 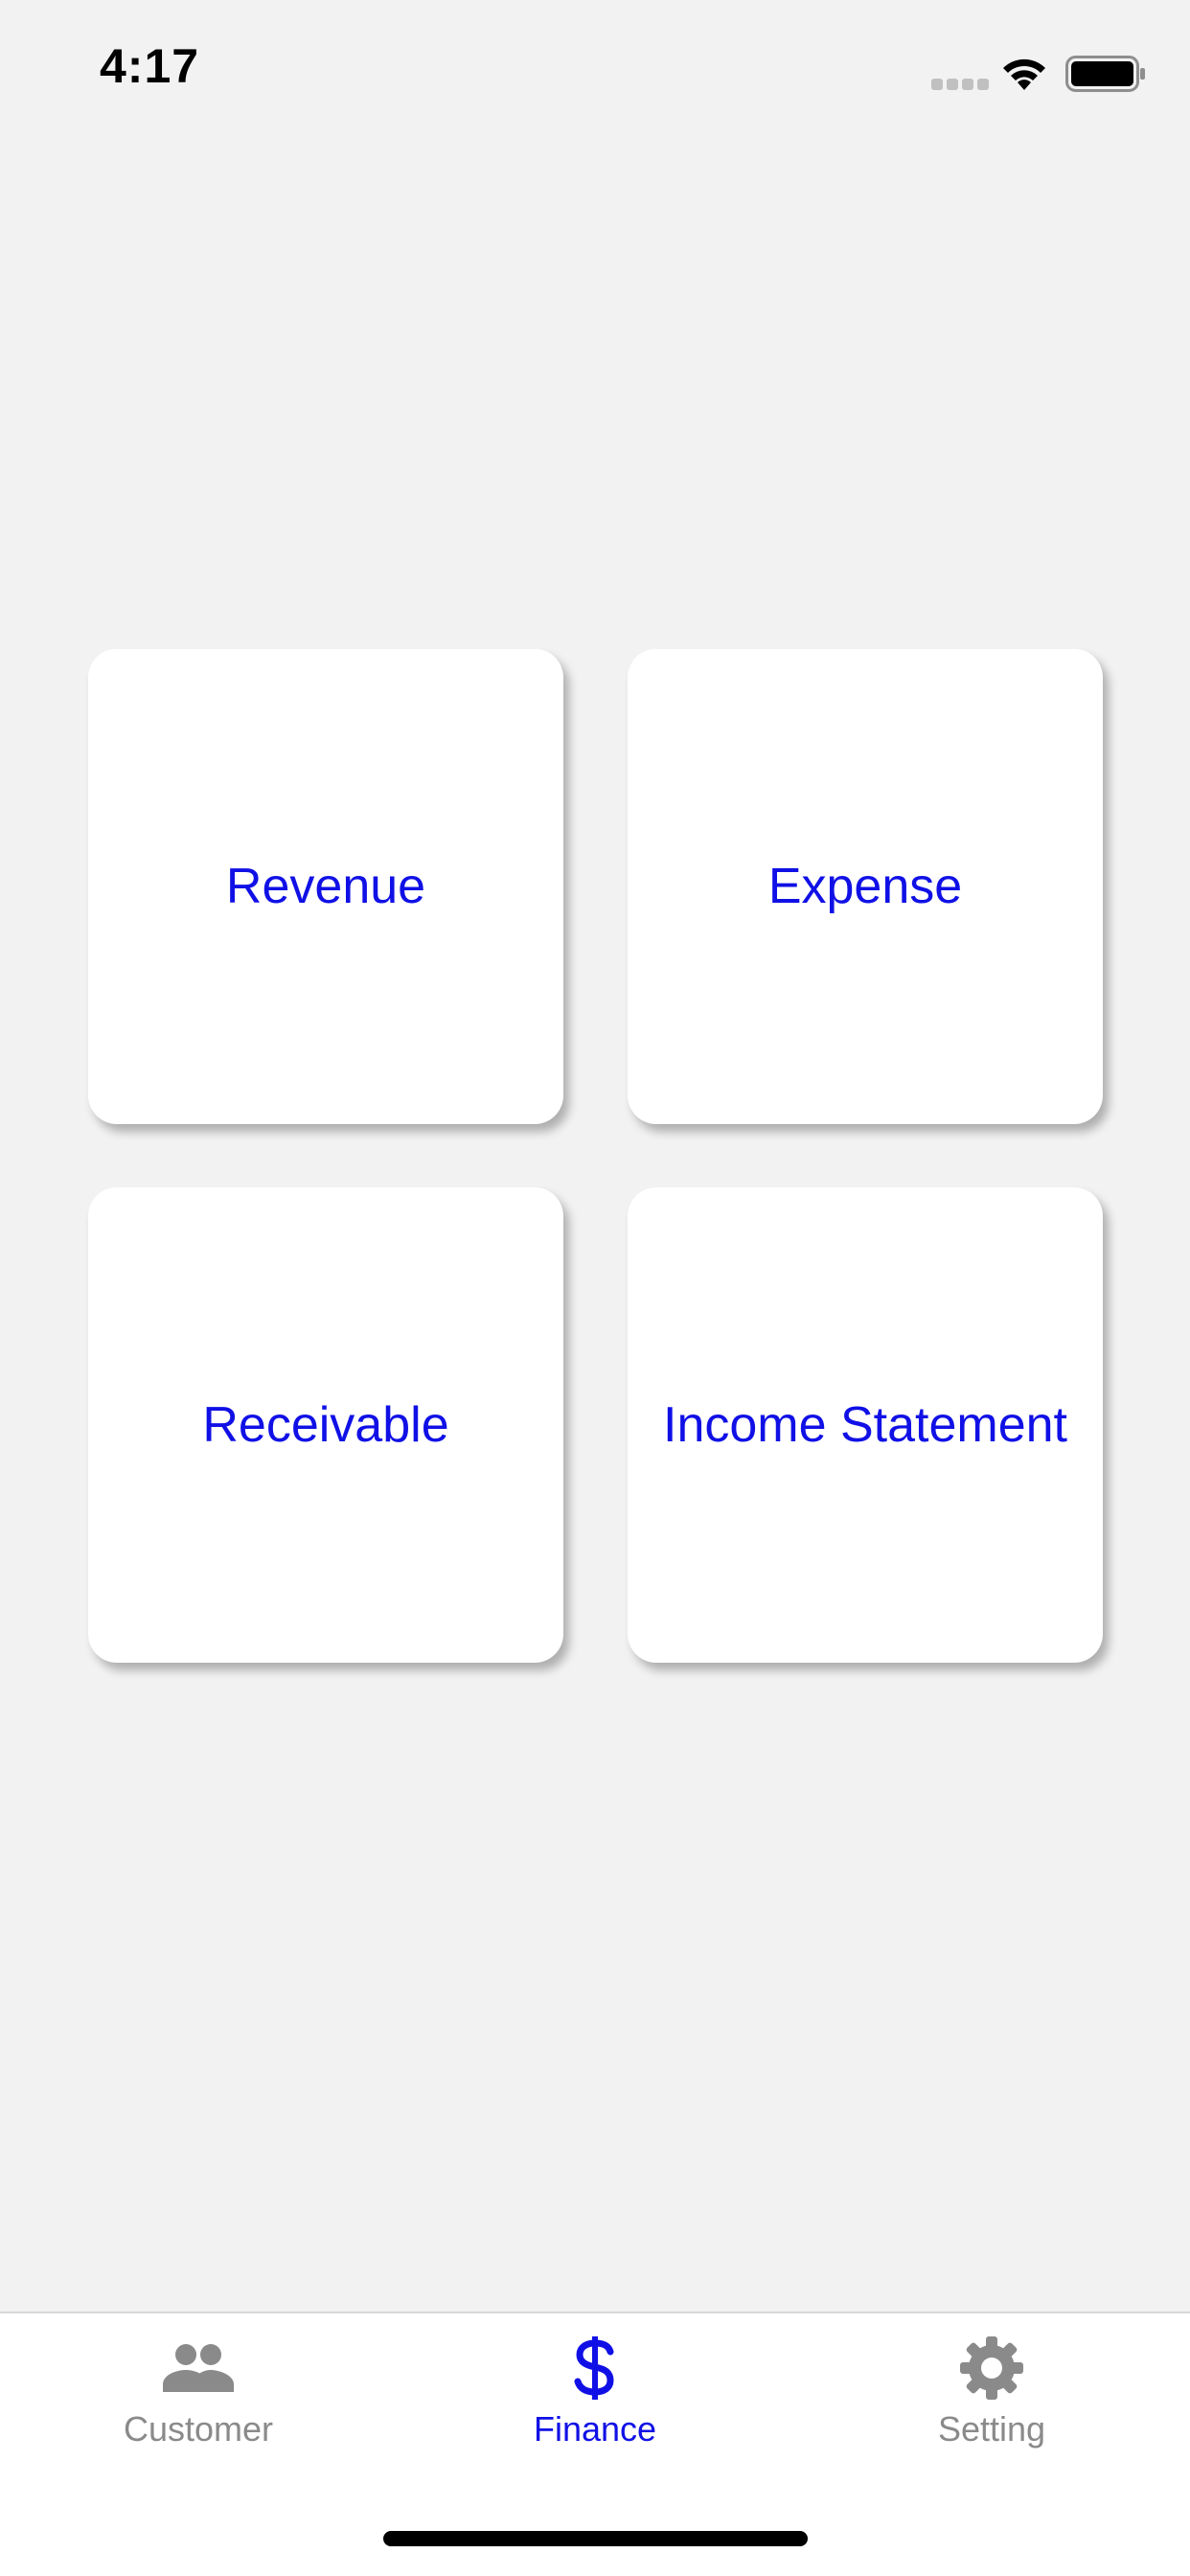 What do you see at coordinates (150, 66) in the screenshot?
I see `status-time: 4:17` at bounding box center [150, 66].